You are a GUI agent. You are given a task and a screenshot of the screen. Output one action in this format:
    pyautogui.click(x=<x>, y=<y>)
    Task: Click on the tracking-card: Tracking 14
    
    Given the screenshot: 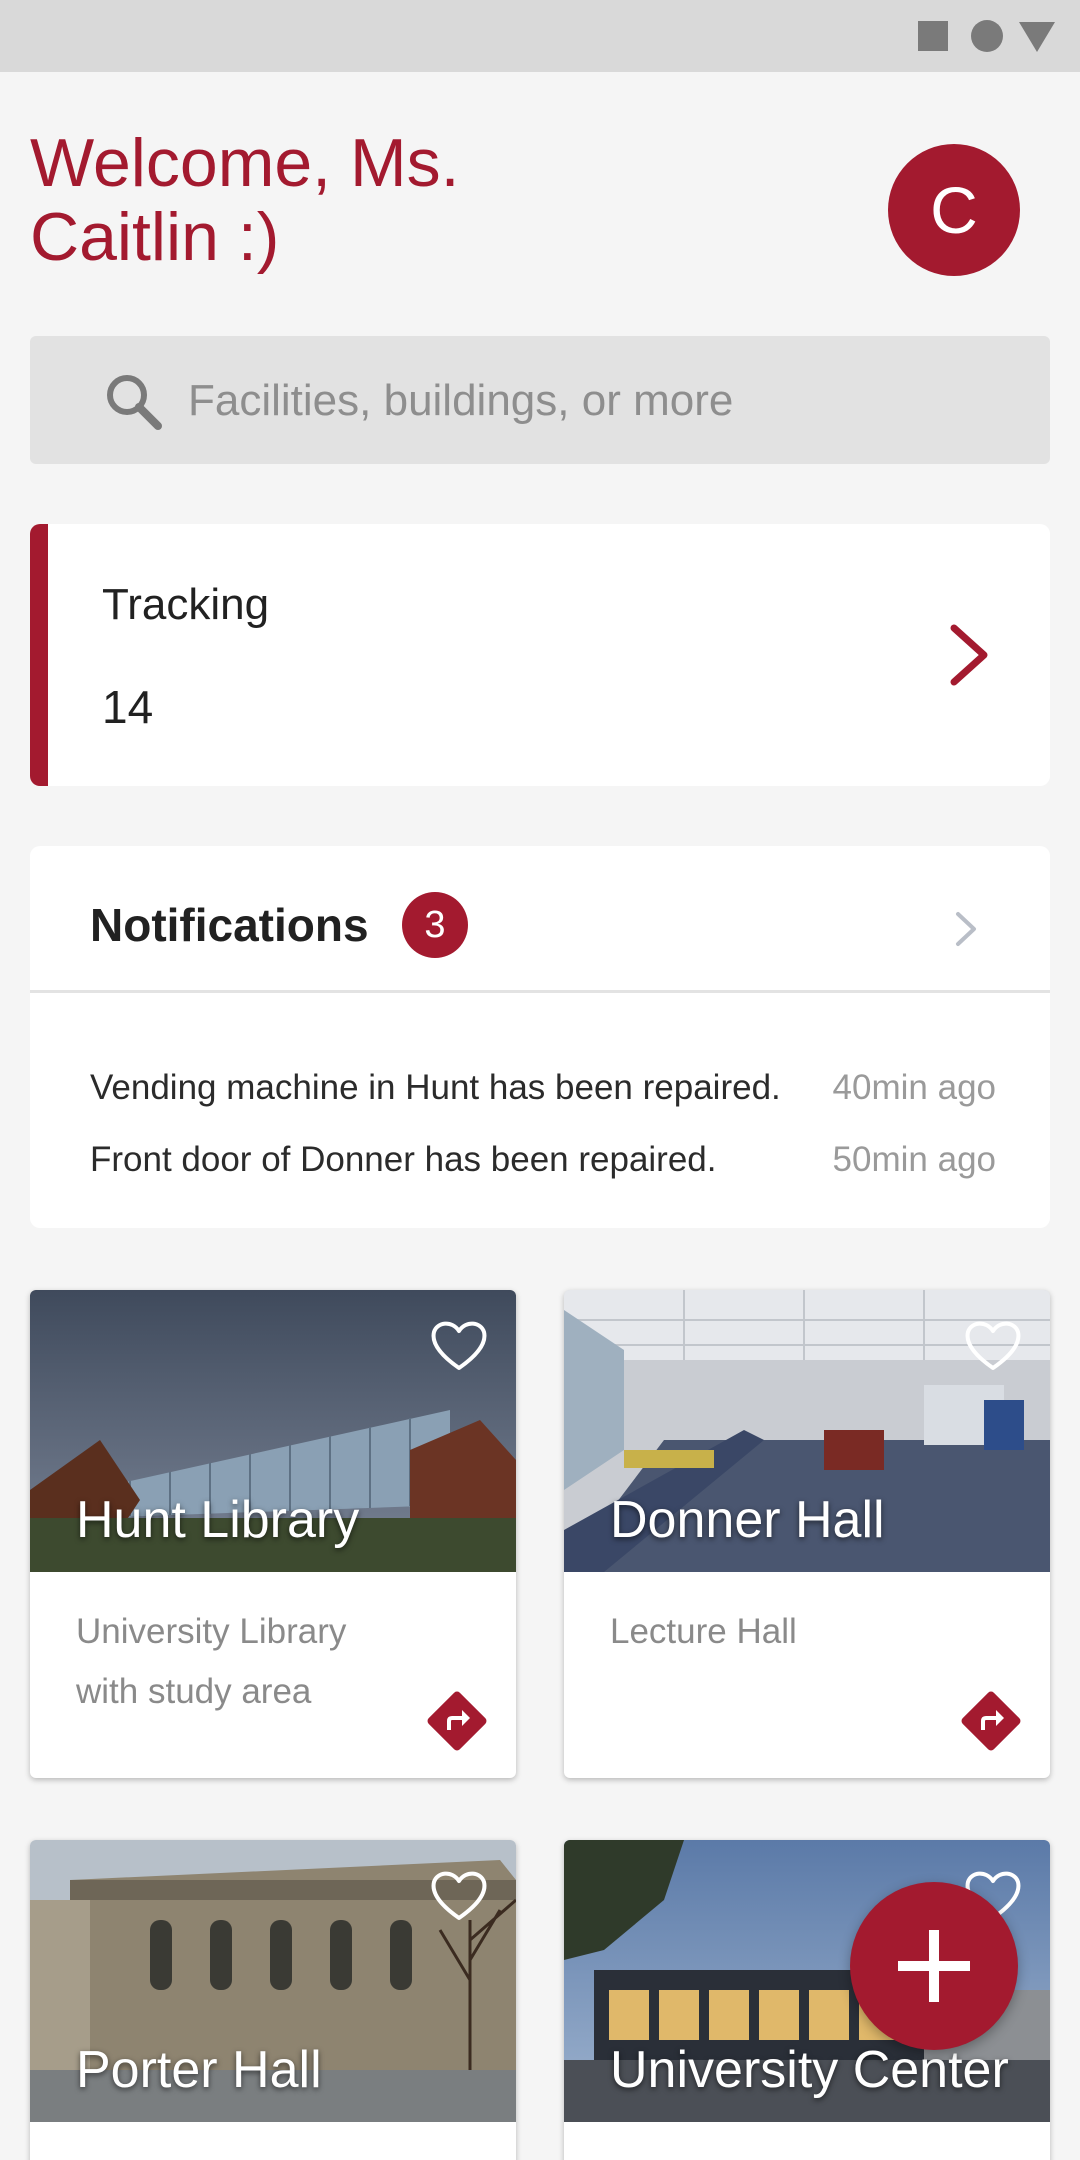 What is the action you would take?
    pyautogui.click(x=540, y=655)
    